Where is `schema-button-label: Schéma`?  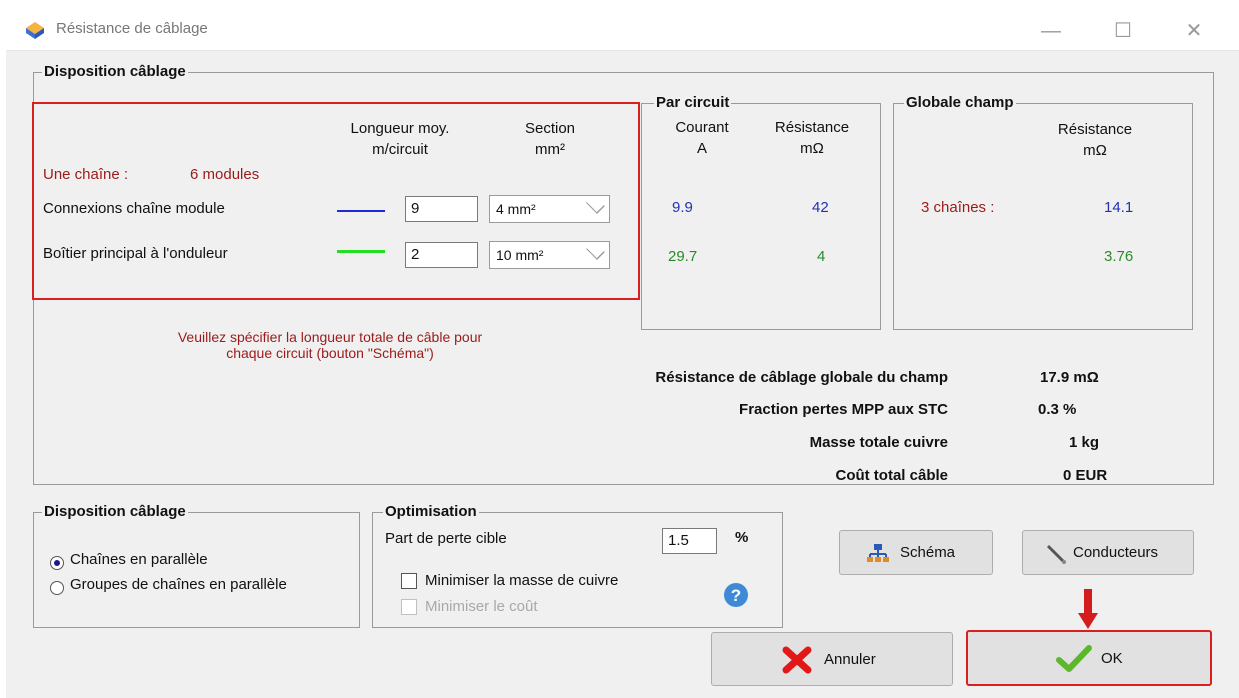 schema-button-label: Schéma is located at coordinates (928, 552).